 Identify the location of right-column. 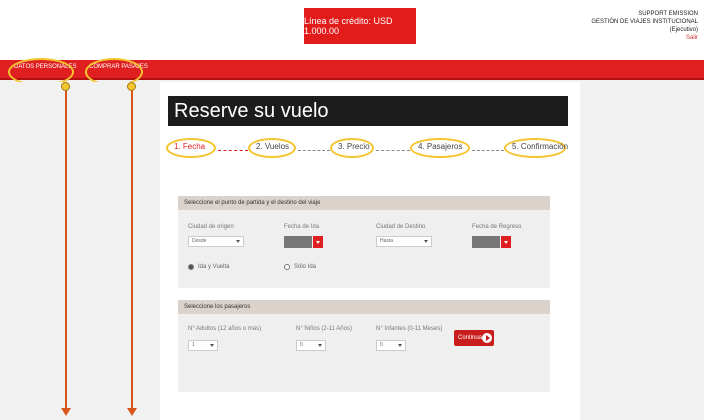
(642, 251).